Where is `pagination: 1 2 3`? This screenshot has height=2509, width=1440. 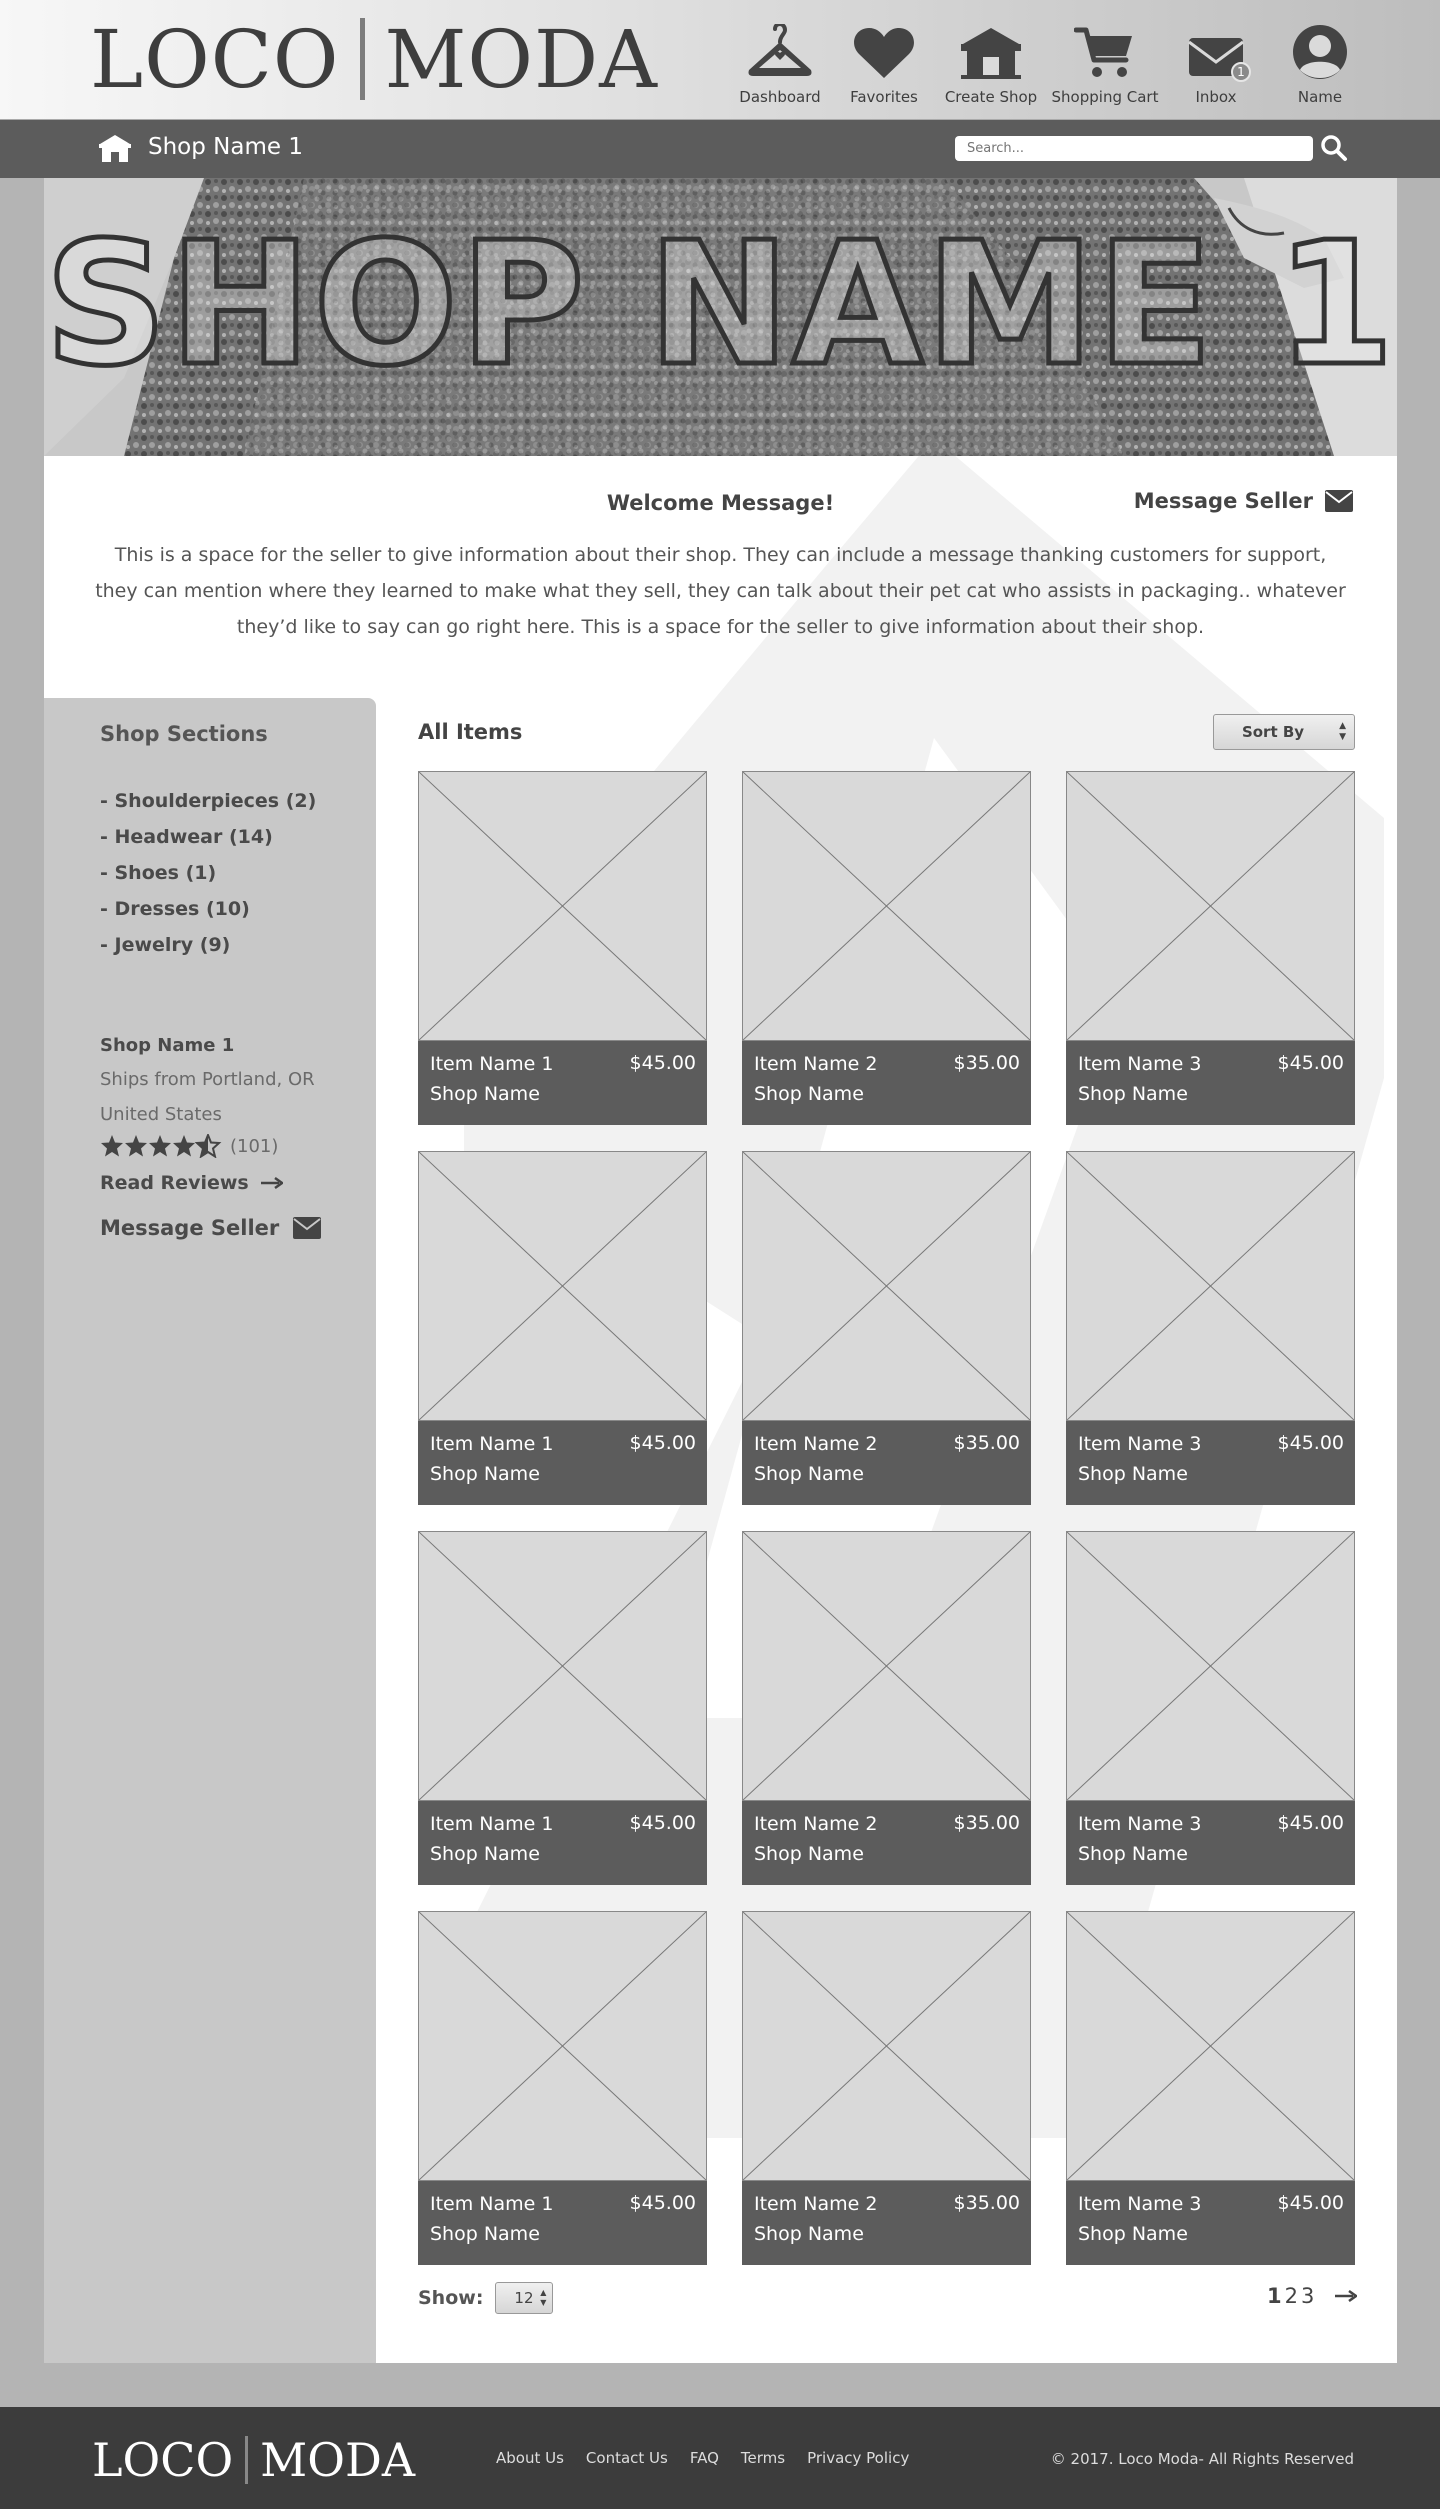 pagination: 1 2 3 is located at coordinates (1312, 2296).